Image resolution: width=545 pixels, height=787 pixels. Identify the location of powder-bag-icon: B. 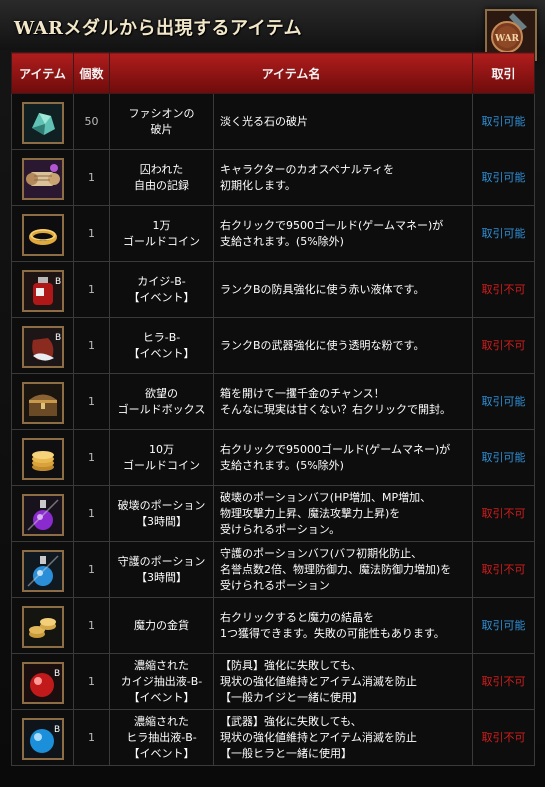
(42, 346).